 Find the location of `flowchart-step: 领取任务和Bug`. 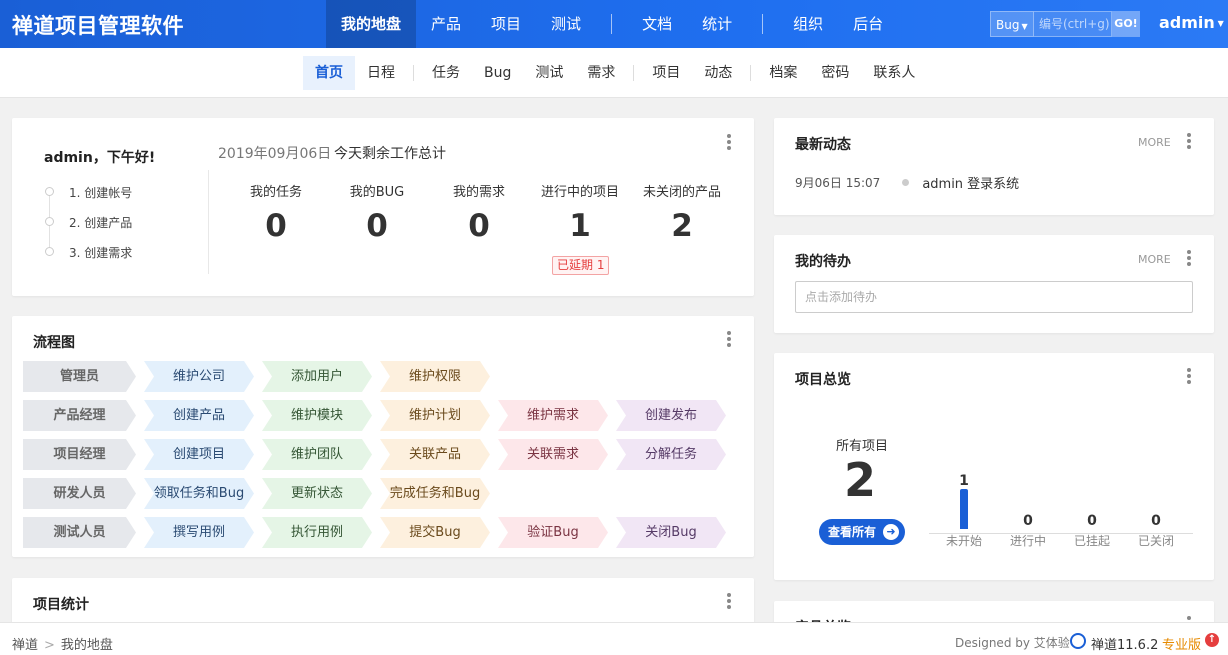

flowchart-step: 领取任务和Bug is located at coordinates (199, 493).